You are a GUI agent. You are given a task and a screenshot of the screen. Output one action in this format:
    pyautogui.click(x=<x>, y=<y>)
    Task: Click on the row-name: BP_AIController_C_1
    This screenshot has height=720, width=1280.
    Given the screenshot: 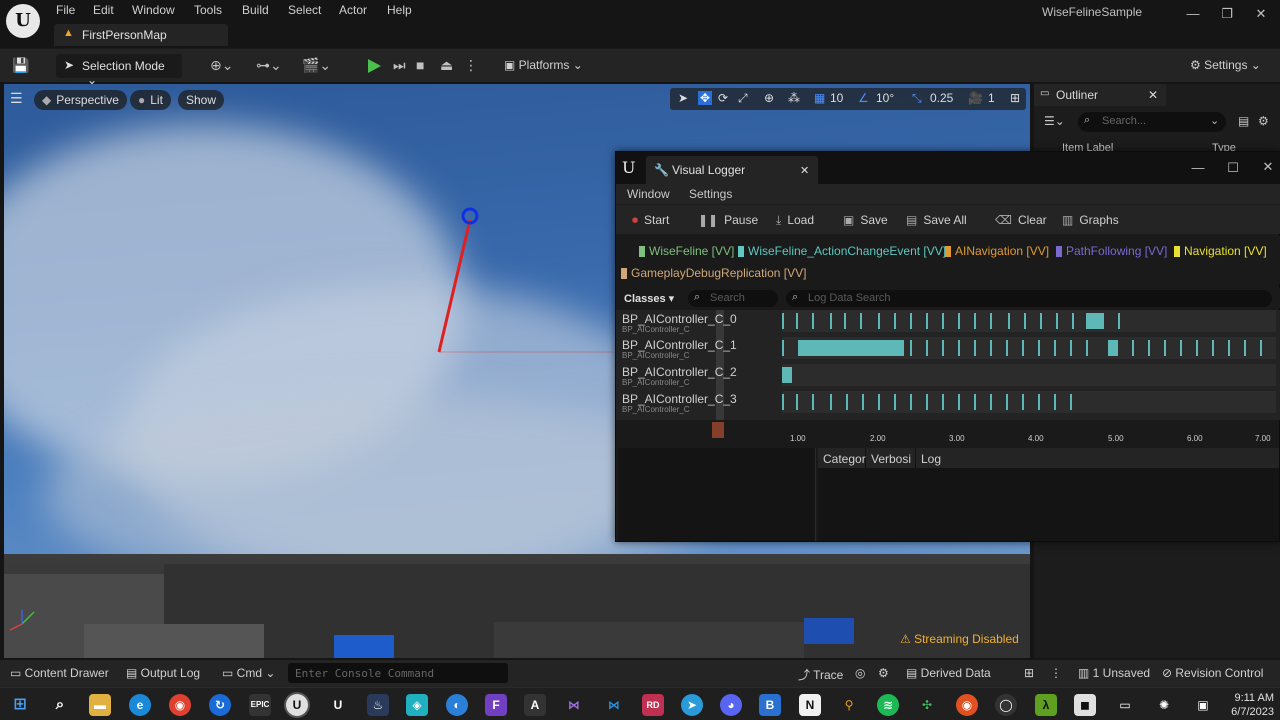 What is the action you would take?
    pyautogui.click(x=679, y=345)
    